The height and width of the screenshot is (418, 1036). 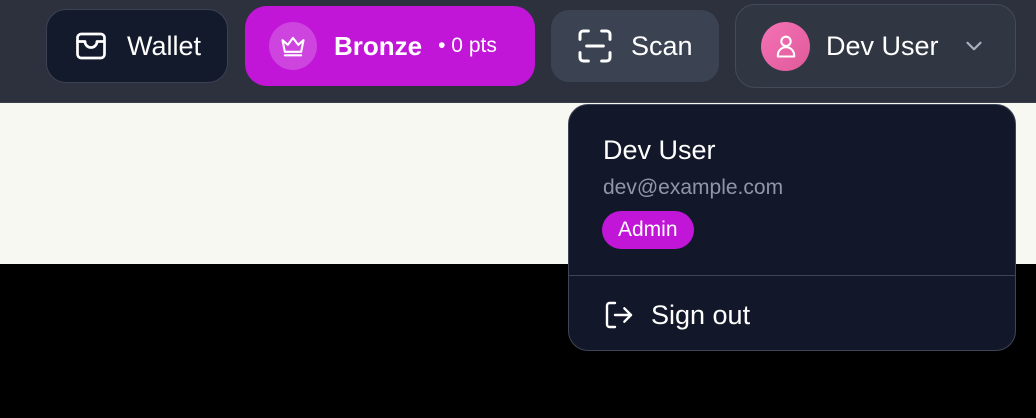 I want to click on user-menu-button: Dev User, so click(x=875, y=46).